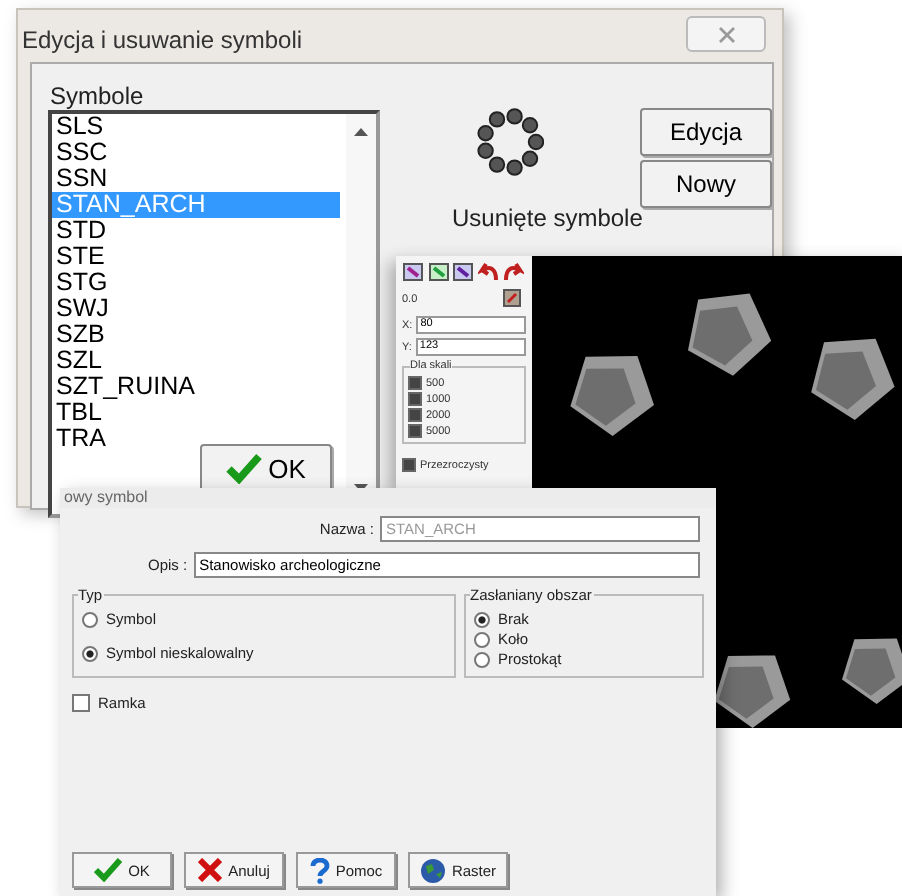 The image size is (902, 896). Describe the element at coordinates (706, 132) in the screenshot. I see `dialog-button: Edycja` at that location.